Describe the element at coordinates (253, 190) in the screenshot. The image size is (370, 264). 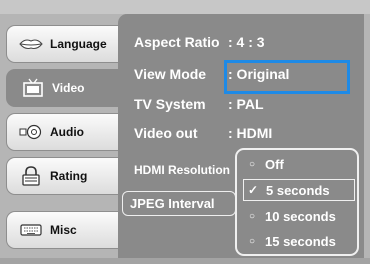
I see `checkmark-icon: ✓` at that location.